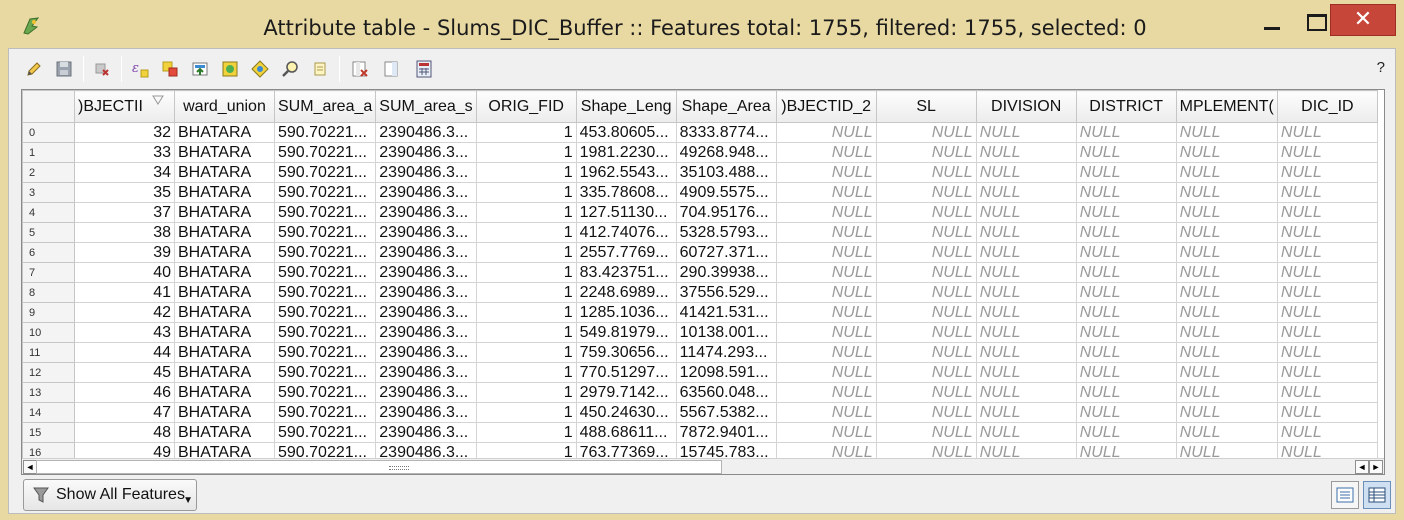  Describe the element at coordinates (703, 466) in the screenshot. I see `horizontal-scrollbar: ◄ ◄ ►` at that location.